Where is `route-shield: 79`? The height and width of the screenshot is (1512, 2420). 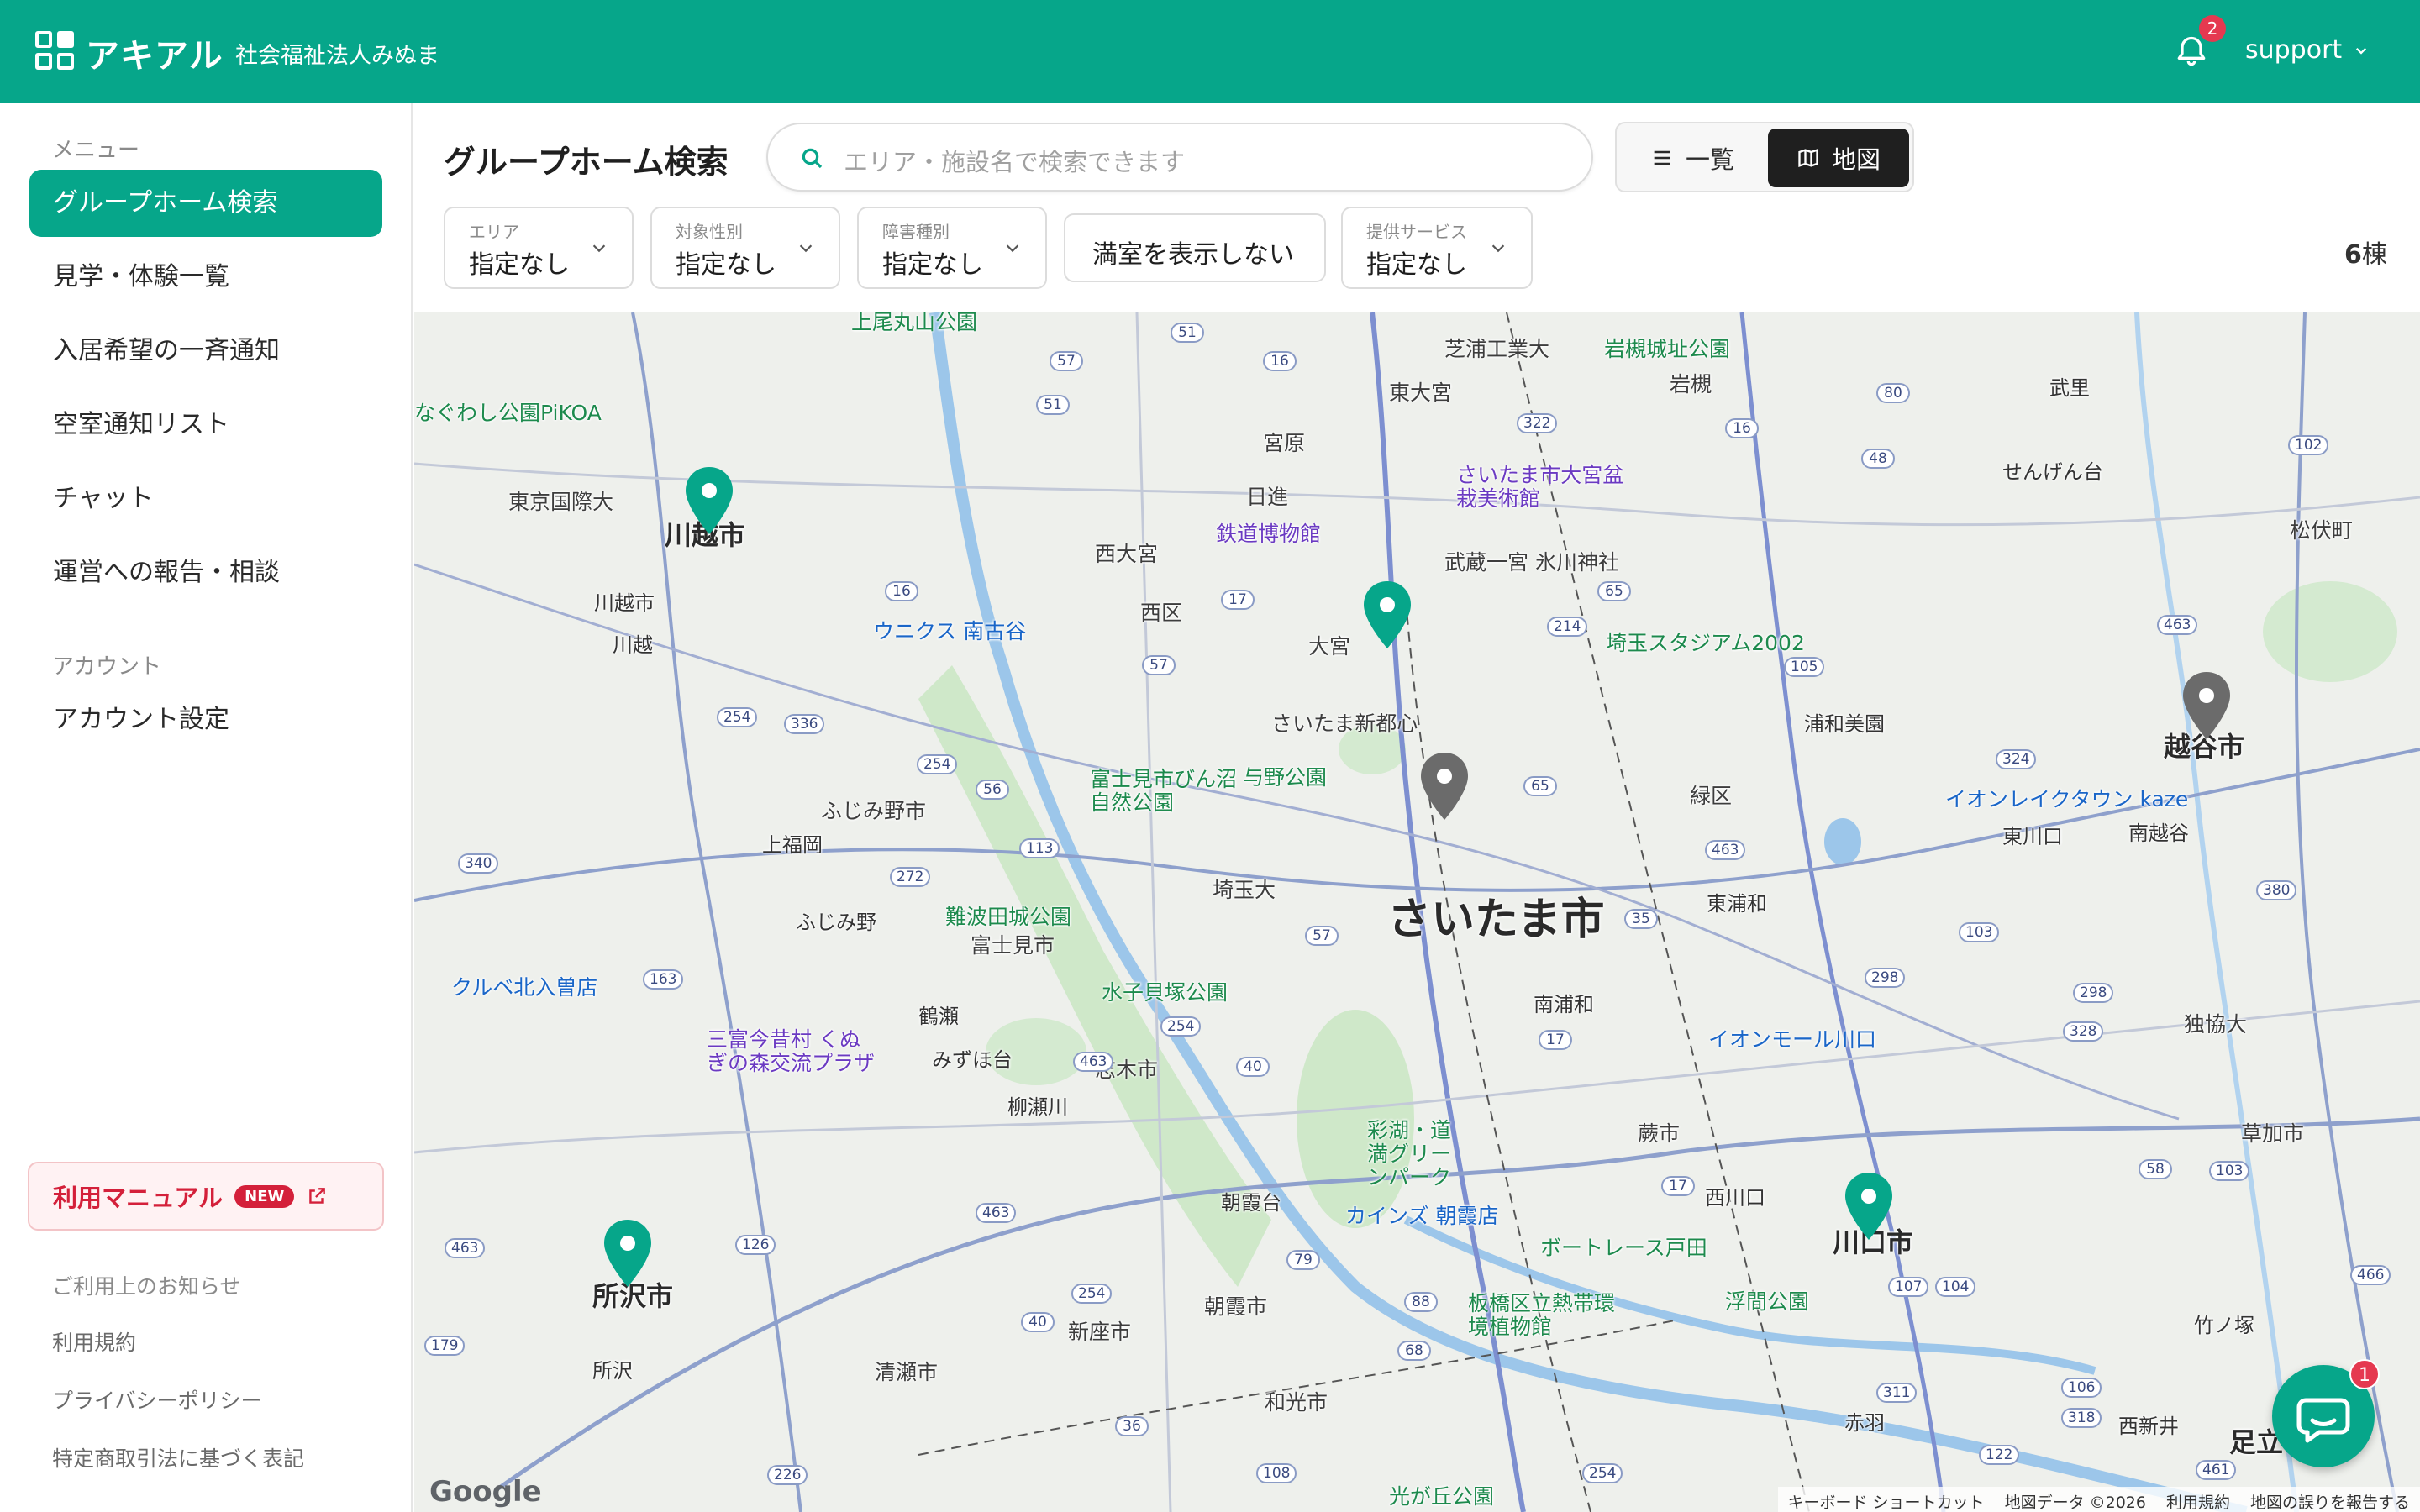 route-shield: 79 is located at coordinates (1303, 1260).